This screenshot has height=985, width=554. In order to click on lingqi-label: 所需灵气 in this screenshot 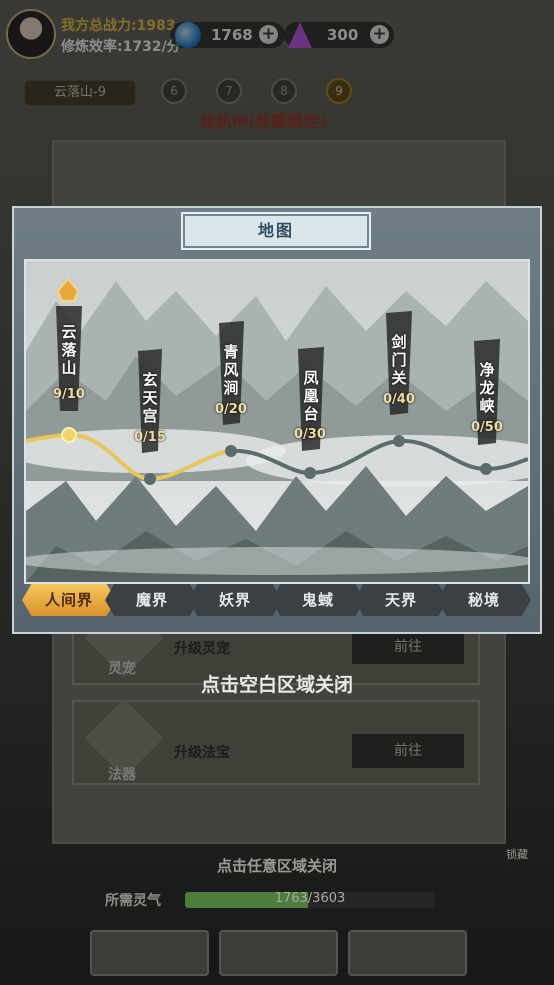, I will do `click(133, 901)`.